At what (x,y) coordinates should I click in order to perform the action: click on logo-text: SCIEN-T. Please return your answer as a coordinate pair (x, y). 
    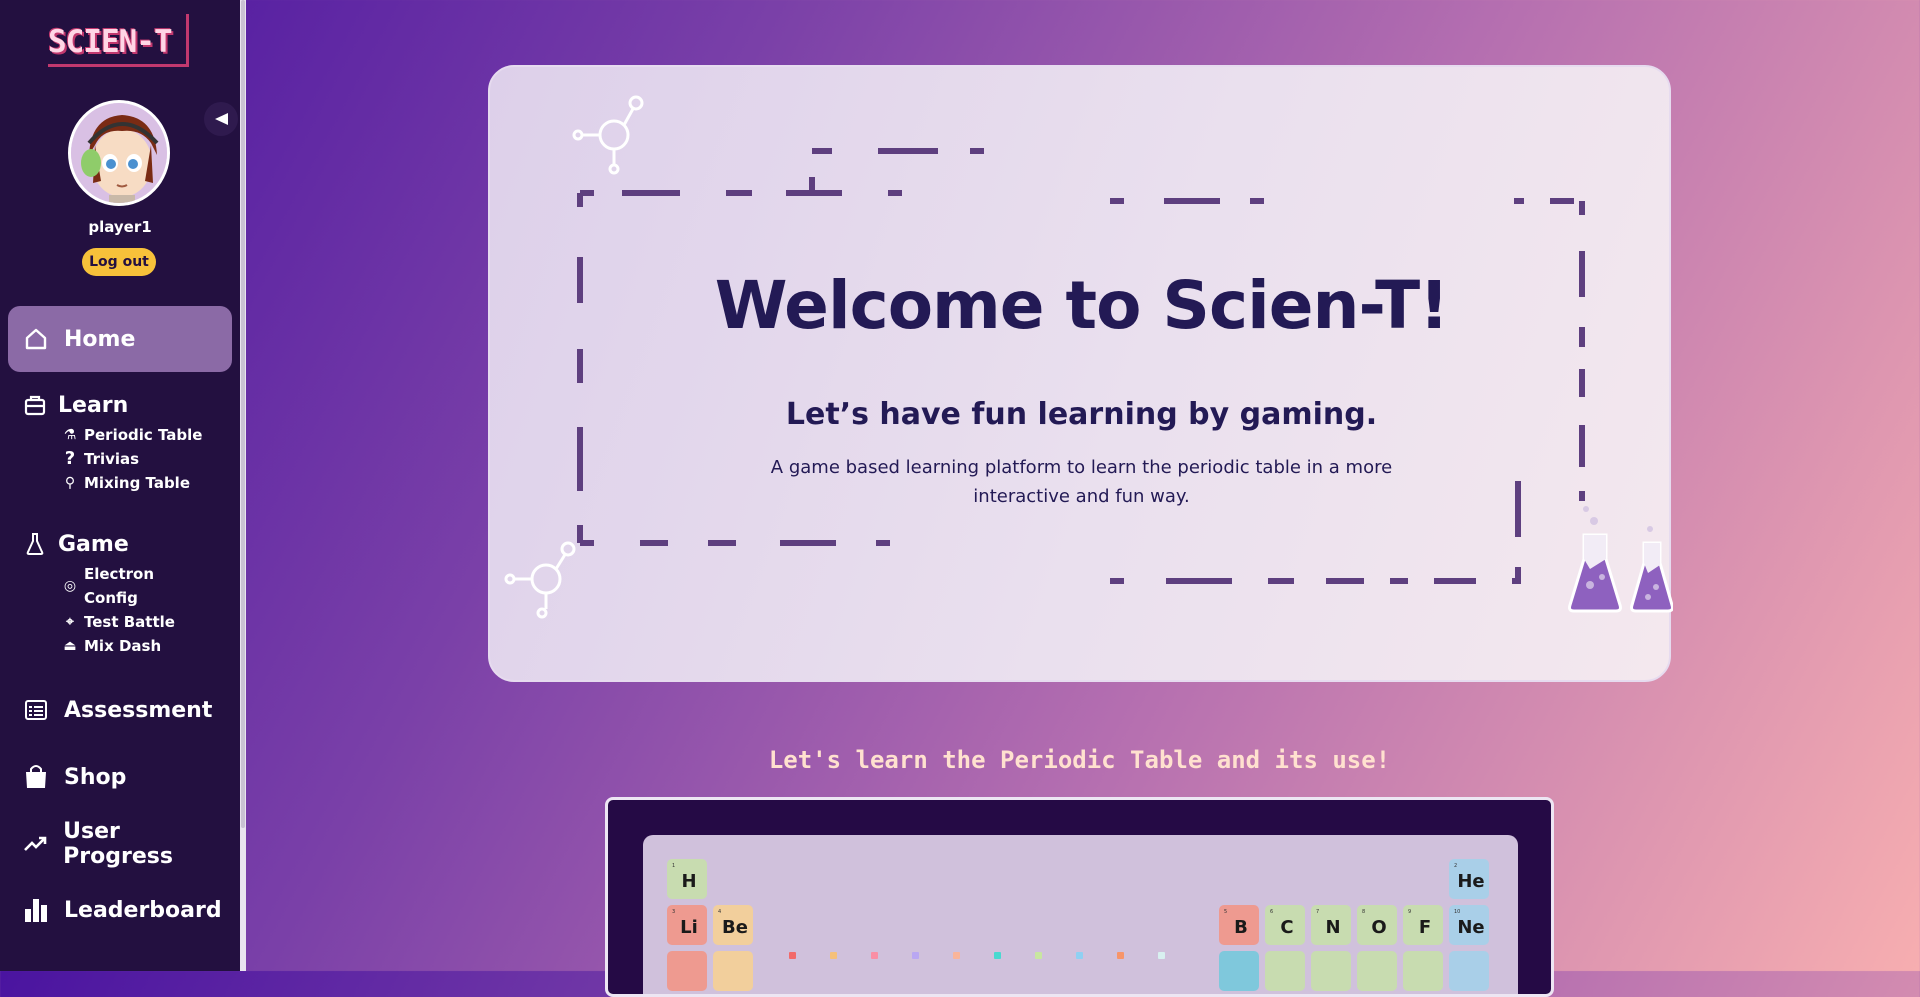
    Looking at the image, I should click on (110, 42).